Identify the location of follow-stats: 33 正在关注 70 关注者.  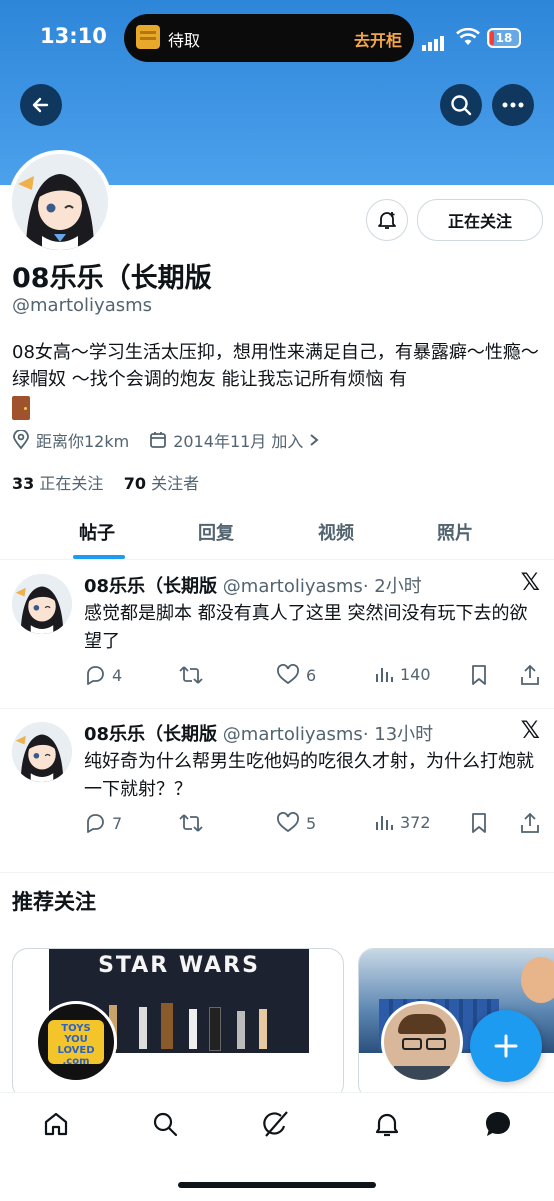
(105, 482).